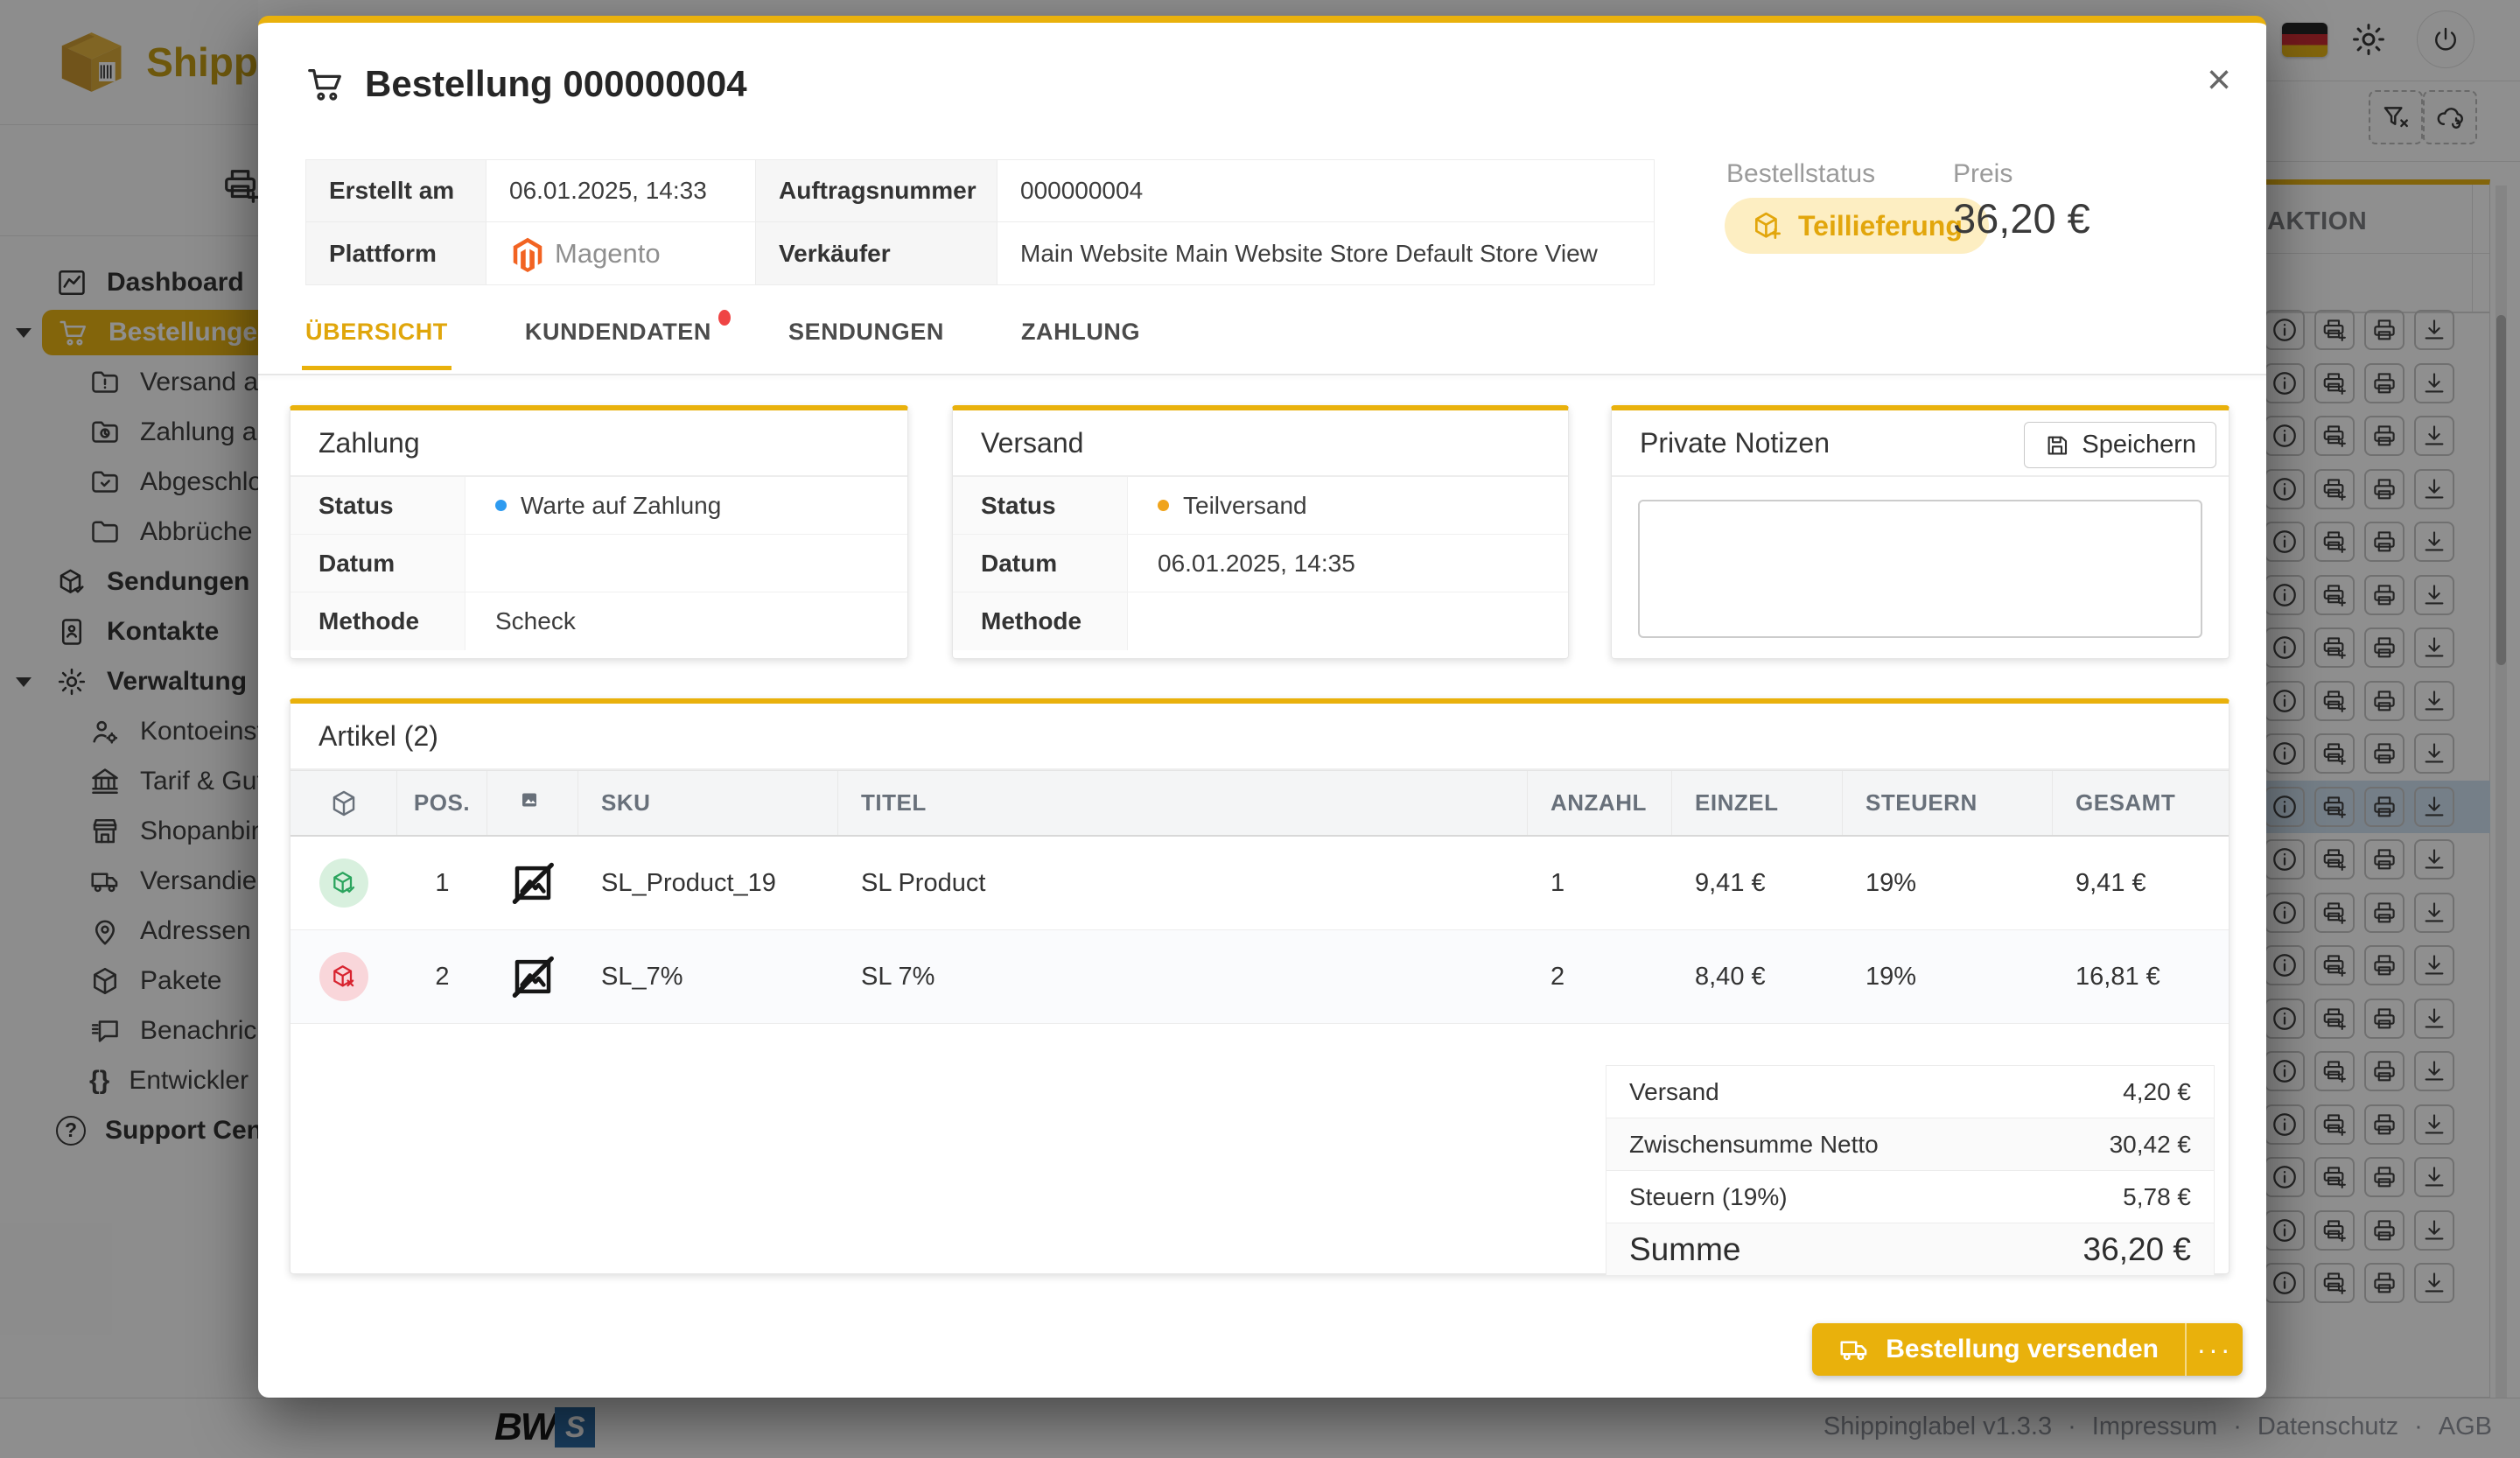 Image resolution: width=2520 pixels, height=1458 pixels. I want to click on image-column-icon, so click(532, 803).